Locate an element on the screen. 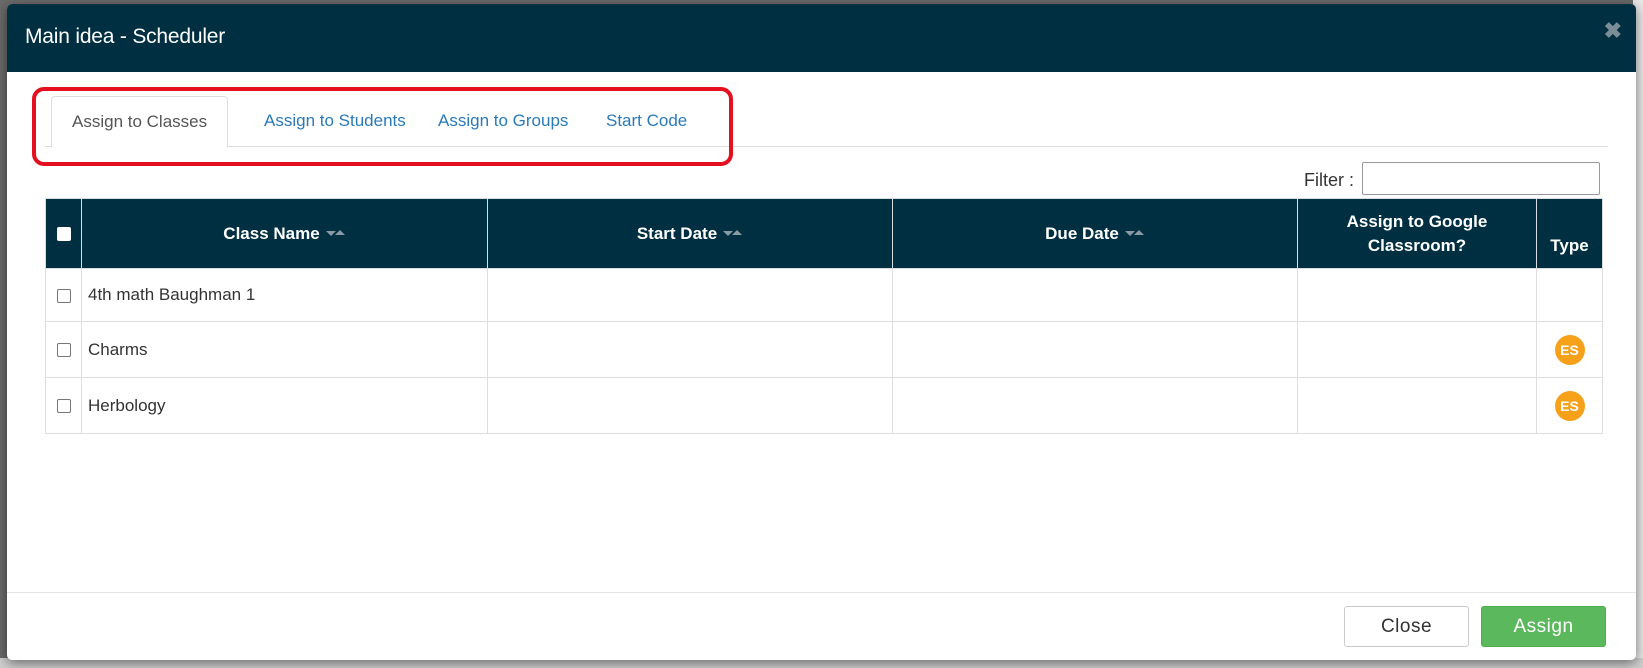 Image resolution: width=1643 pixels, height=668 pixels. class-name-cell: 4th math Baughman 1 is located at coordinates (284, 295).